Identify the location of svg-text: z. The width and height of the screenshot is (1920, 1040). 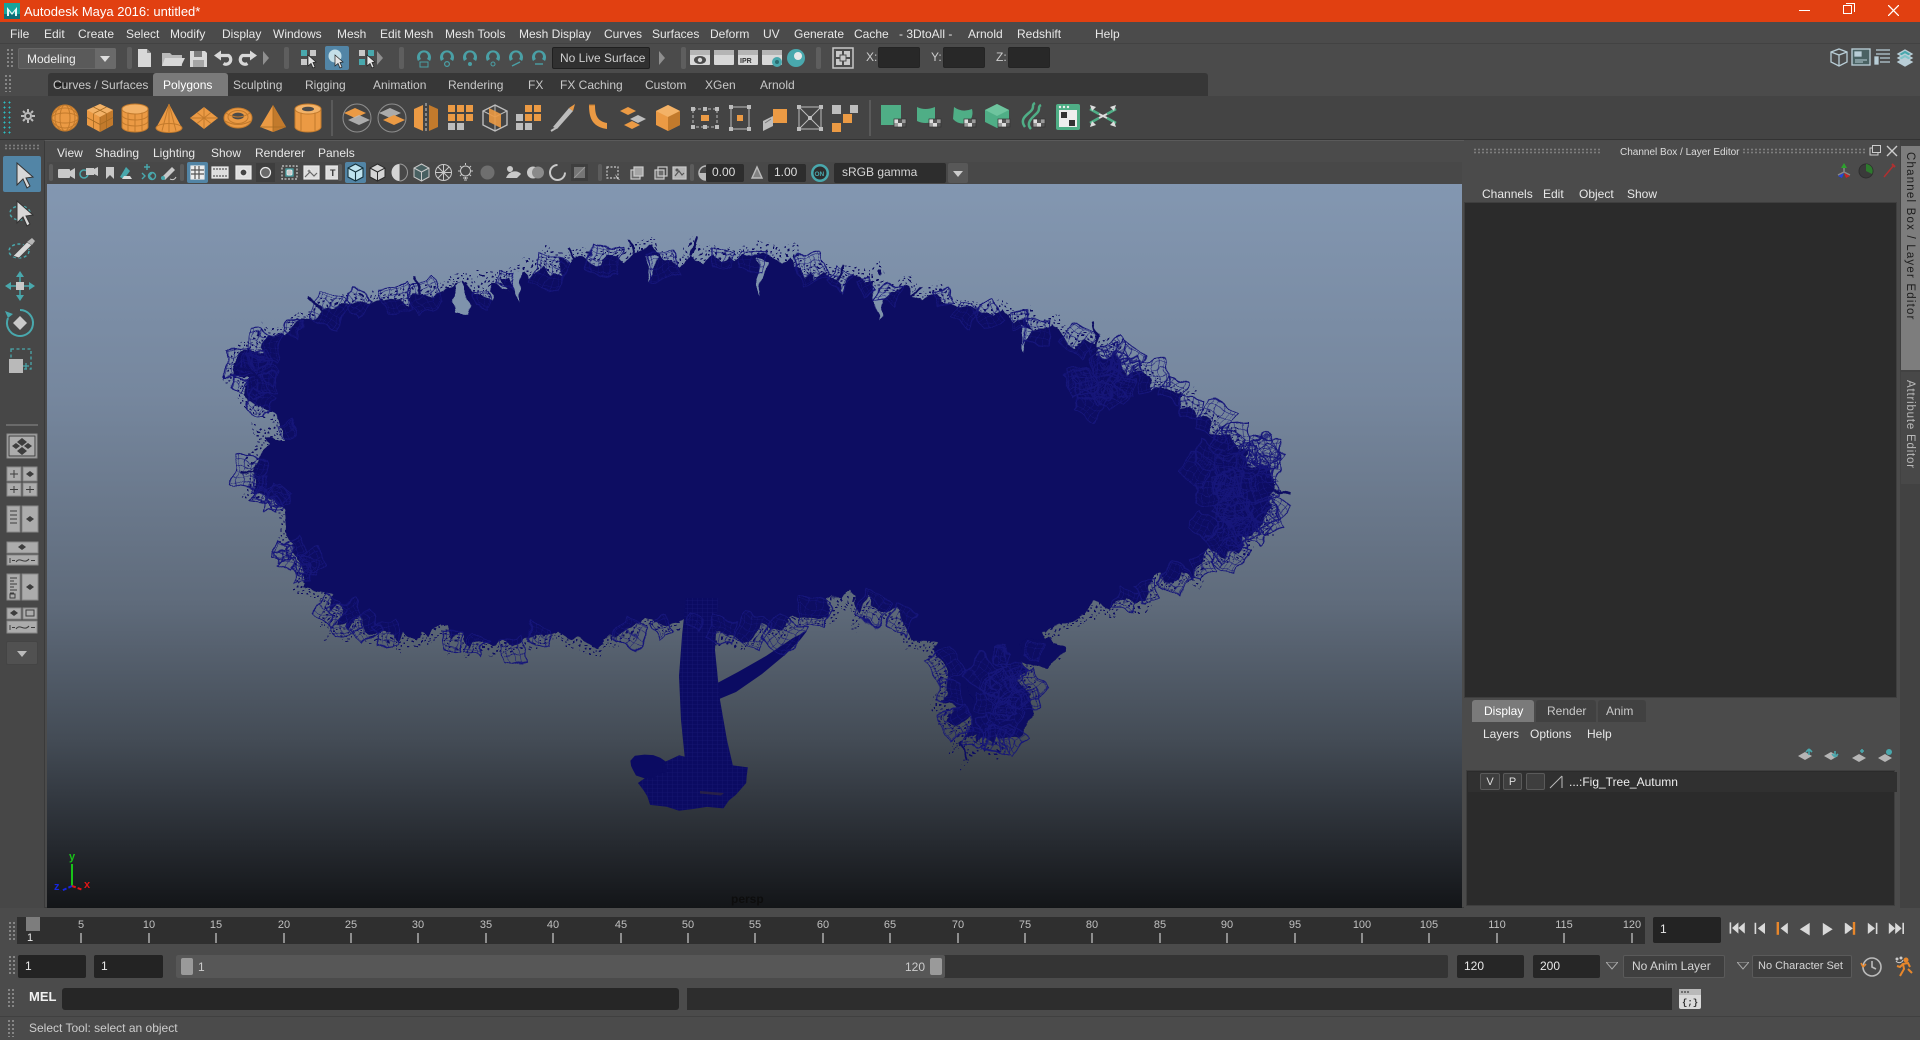
(57, 887).